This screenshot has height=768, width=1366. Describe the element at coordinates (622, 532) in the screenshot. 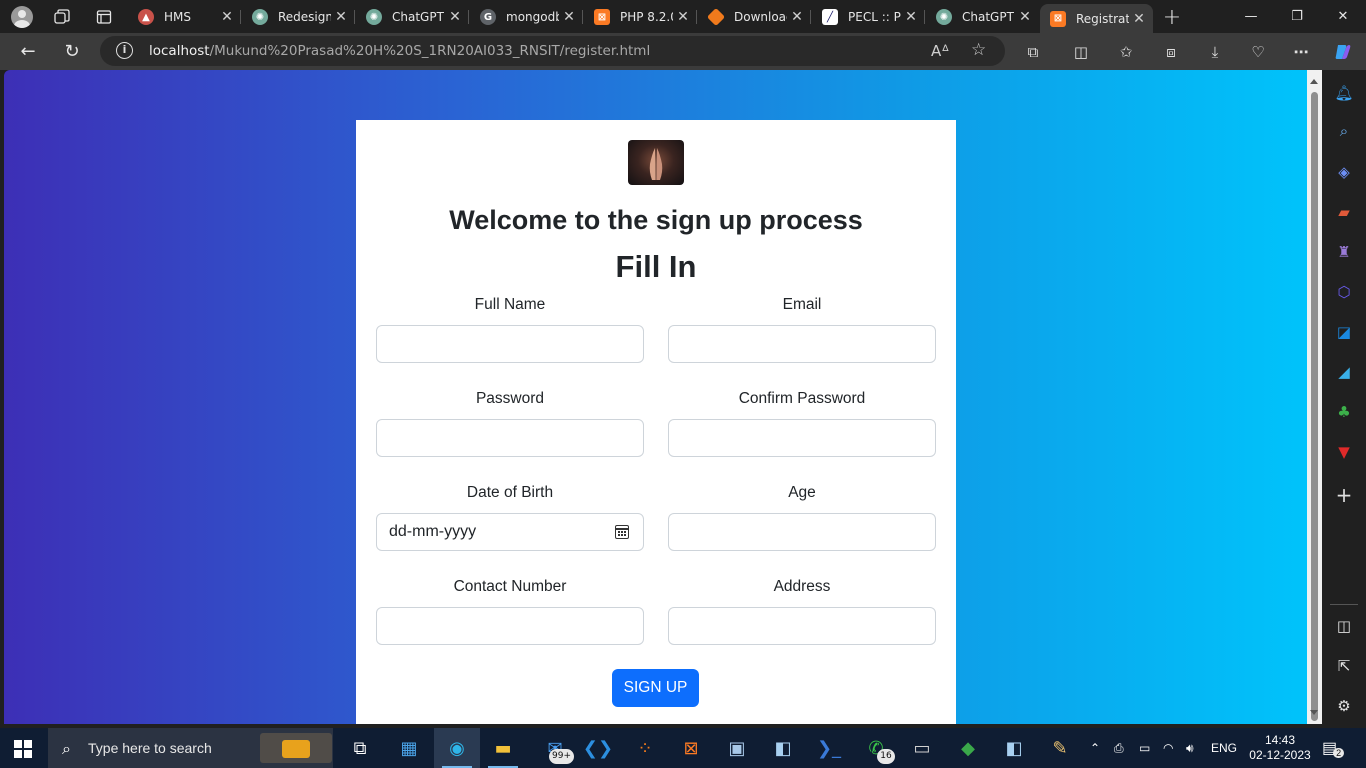

I see `calendar-icon` at that location.